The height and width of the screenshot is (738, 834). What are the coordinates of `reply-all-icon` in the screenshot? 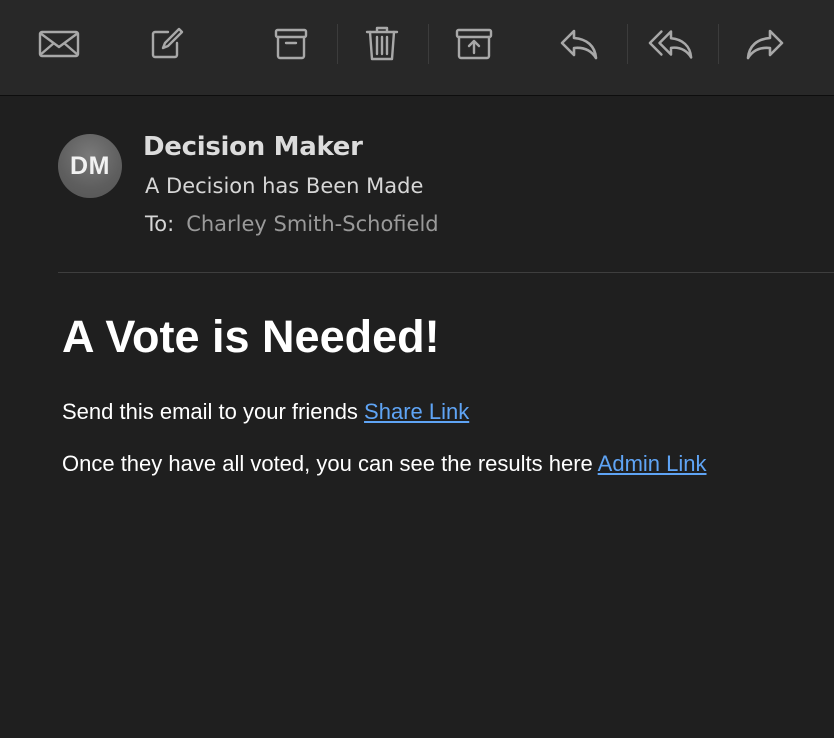 It's located at (670, 44).